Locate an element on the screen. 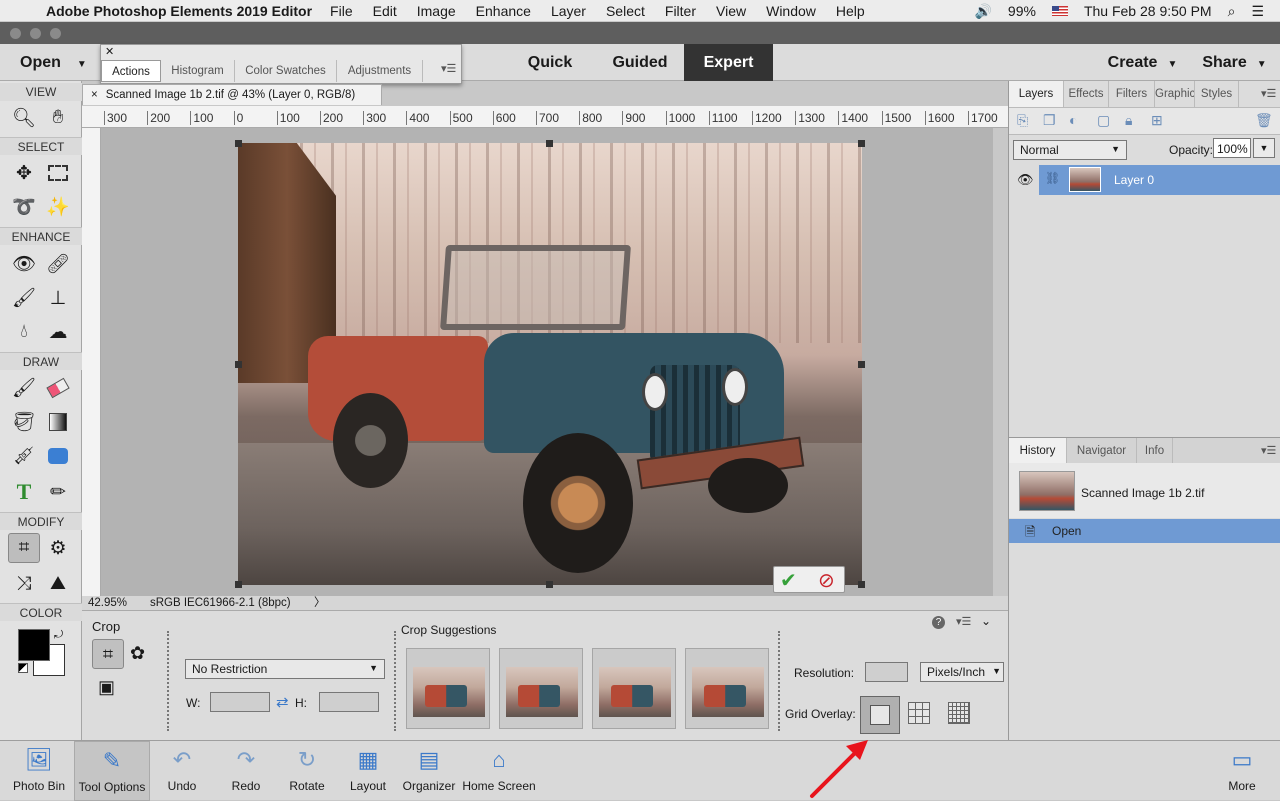 This screenshot has height=801, width=1280. lock-icon: 🔒︎ is located at coordinates (1128, 120).